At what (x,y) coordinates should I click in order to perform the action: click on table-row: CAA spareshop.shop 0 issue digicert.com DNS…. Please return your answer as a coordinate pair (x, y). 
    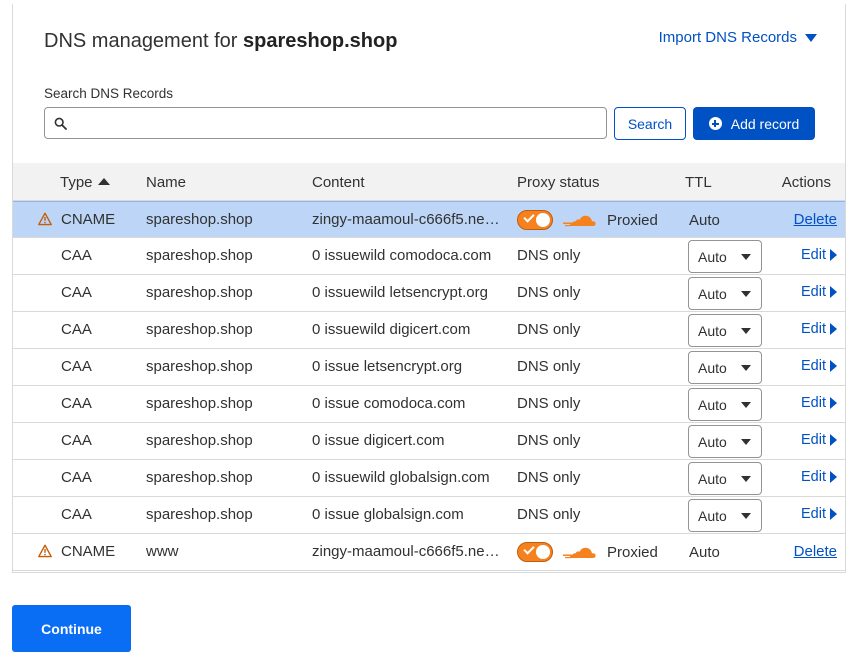
    Looking at the image, I should click on (429, 441).